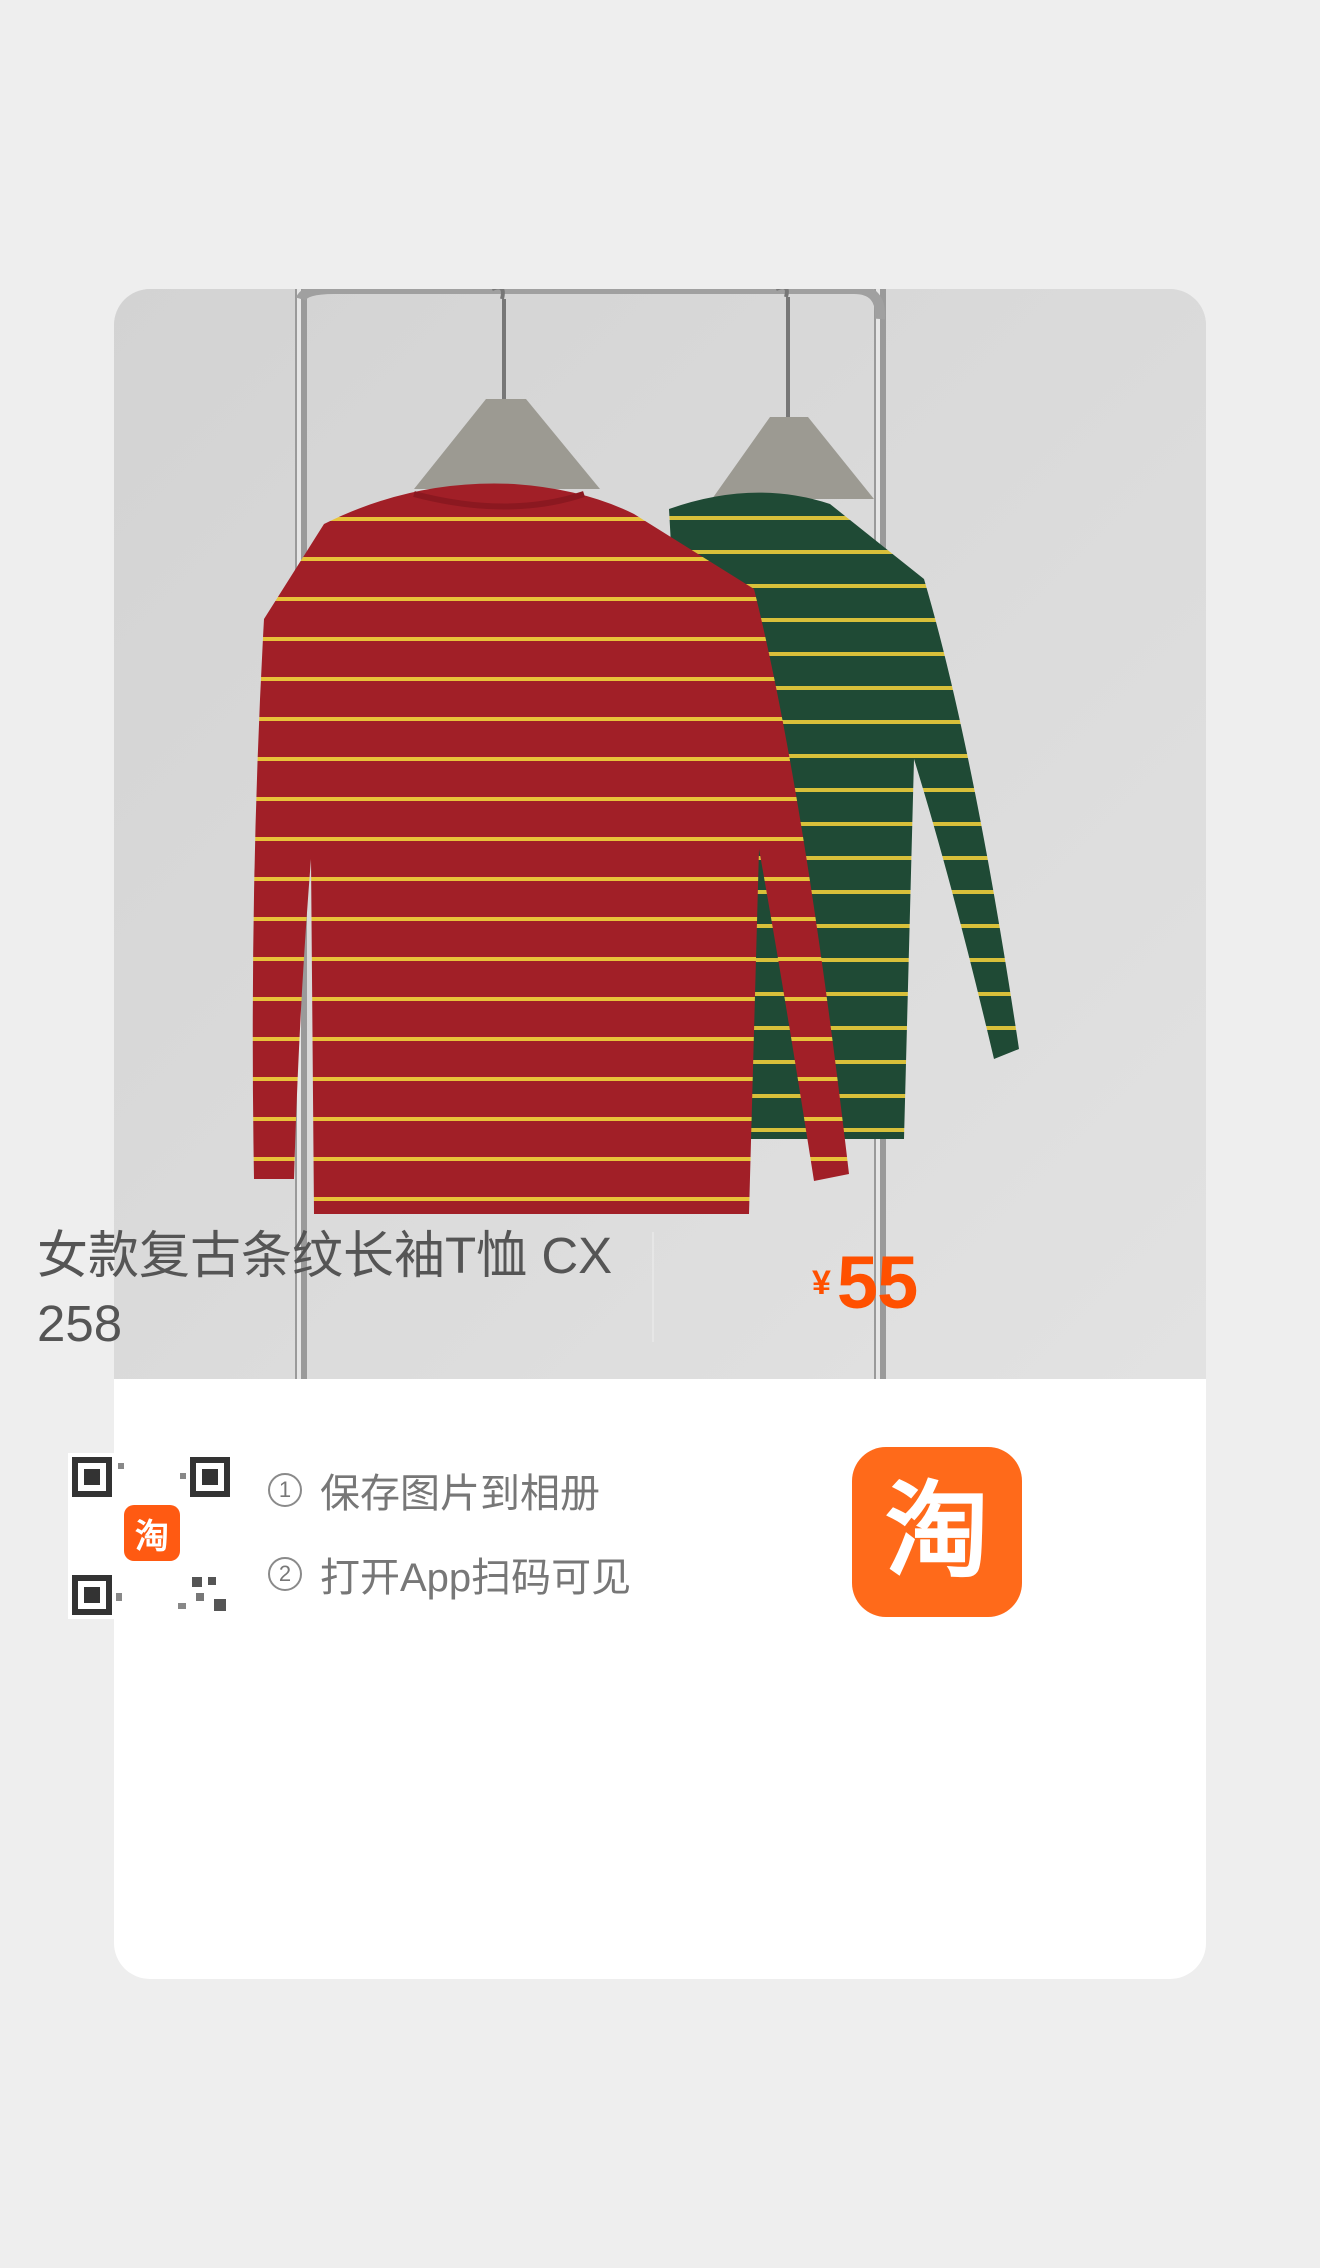 The width and height of the screenshot is (1320, 2268). Describe the element at coordinates (476, 1578) in the screenshot. I see `step-text: 打开App扫码可见` at that location.